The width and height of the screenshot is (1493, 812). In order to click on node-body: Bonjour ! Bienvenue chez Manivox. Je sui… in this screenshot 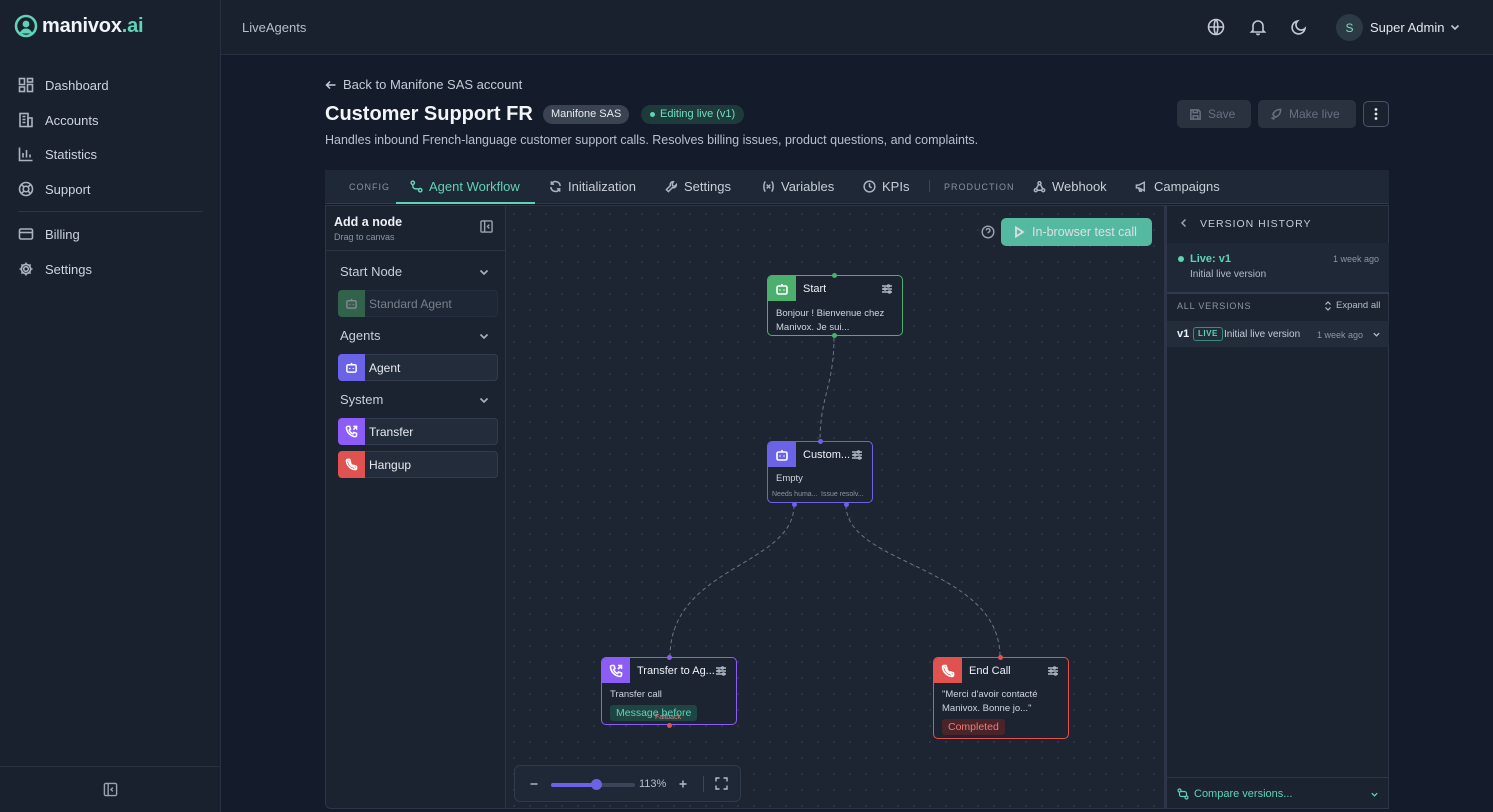, I will do `click(830, 320)`.